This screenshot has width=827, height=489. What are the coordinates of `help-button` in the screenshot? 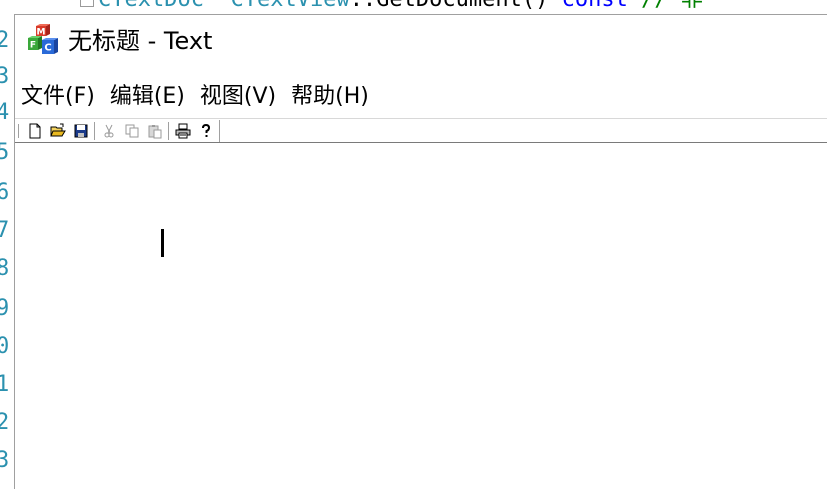 It's located at (205, 130).